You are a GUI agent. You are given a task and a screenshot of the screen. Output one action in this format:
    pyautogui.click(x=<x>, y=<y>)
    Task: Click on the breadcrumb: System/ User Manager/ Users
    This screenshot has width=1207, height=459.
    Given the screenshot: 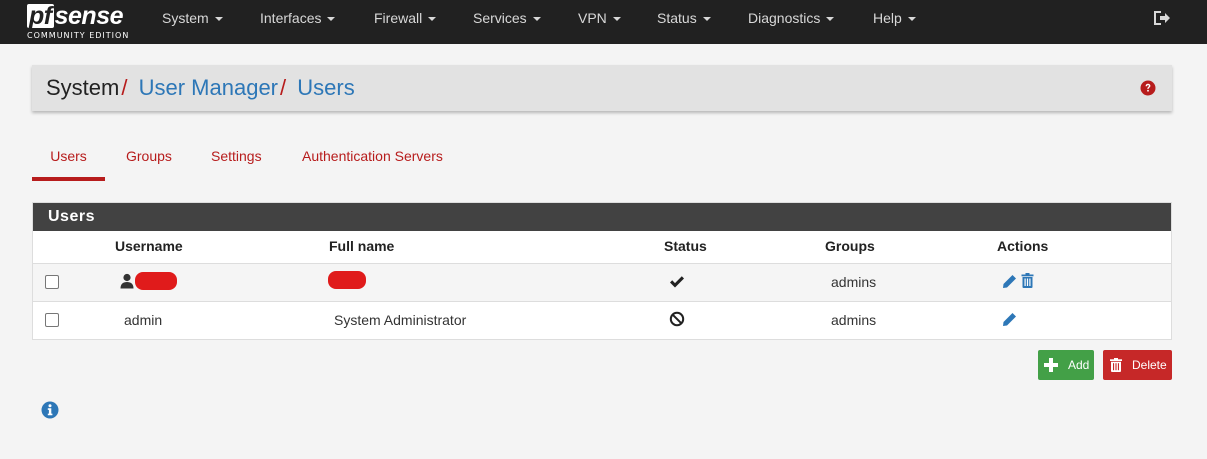 What is the action you would take?
    pyautogui.click(x=200, y=88)
    